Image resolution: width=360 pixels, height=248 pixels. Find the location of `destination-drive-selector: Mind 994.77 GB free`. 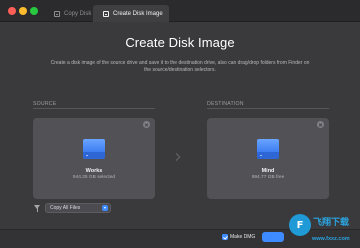

destination-drive-selector: Mind 994.77 GB free is located at coordinates (268, 158).